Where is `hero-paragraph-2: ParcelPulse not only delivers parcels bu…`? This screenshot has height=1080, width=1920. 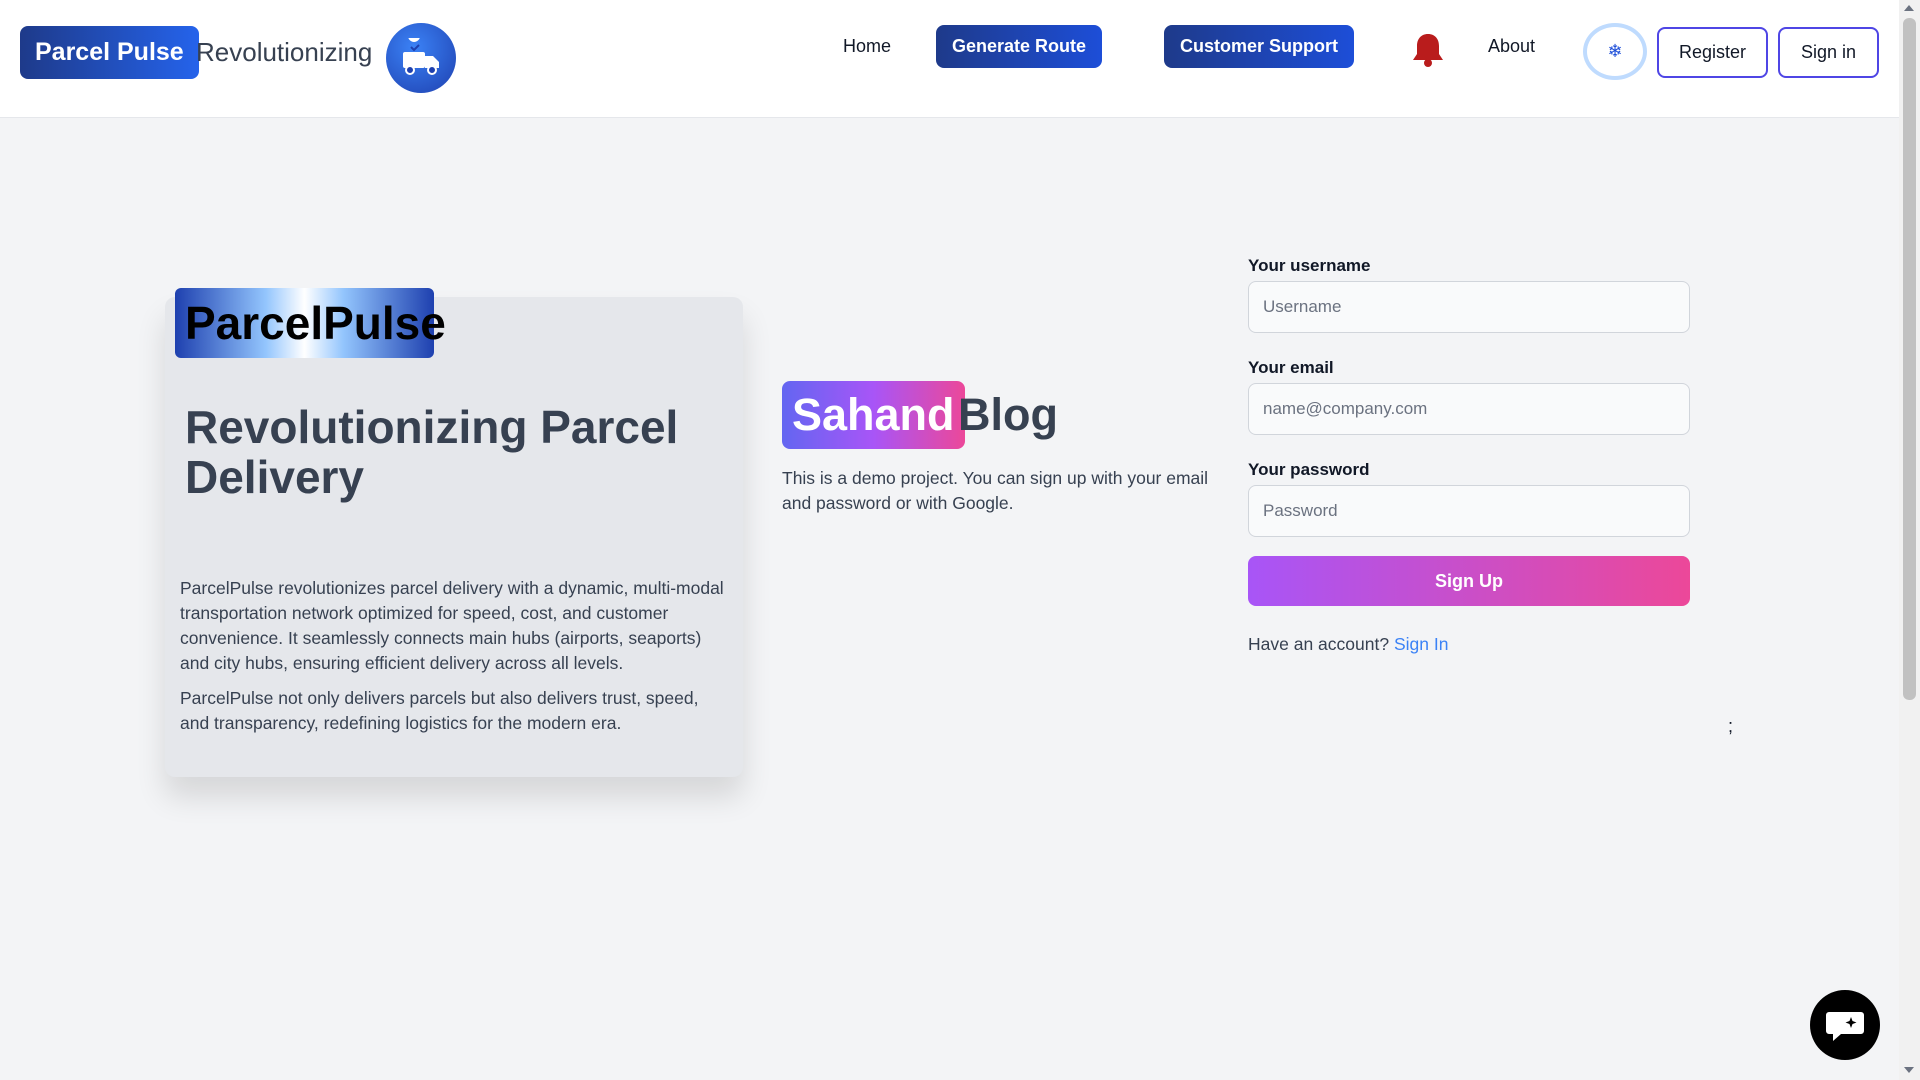
hero-paragraph-2: ParcelPulse not only delivers parcels bu… is located at coordinates (439, 710).